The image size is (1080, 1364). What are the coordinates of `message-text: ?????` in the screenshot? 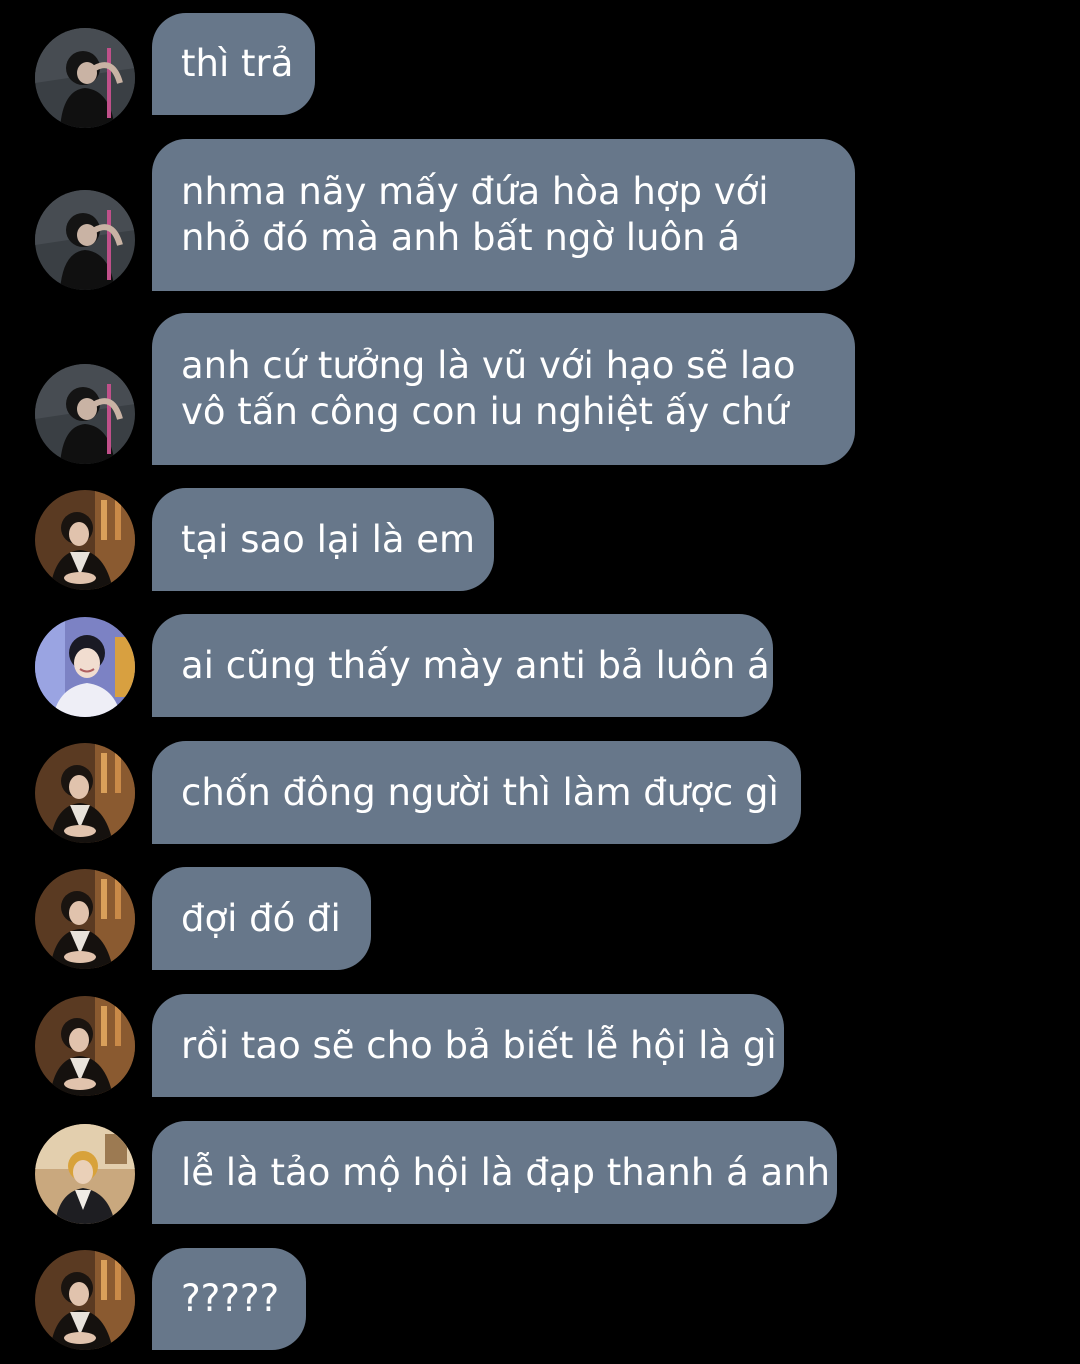 It's located at (230, 1298).